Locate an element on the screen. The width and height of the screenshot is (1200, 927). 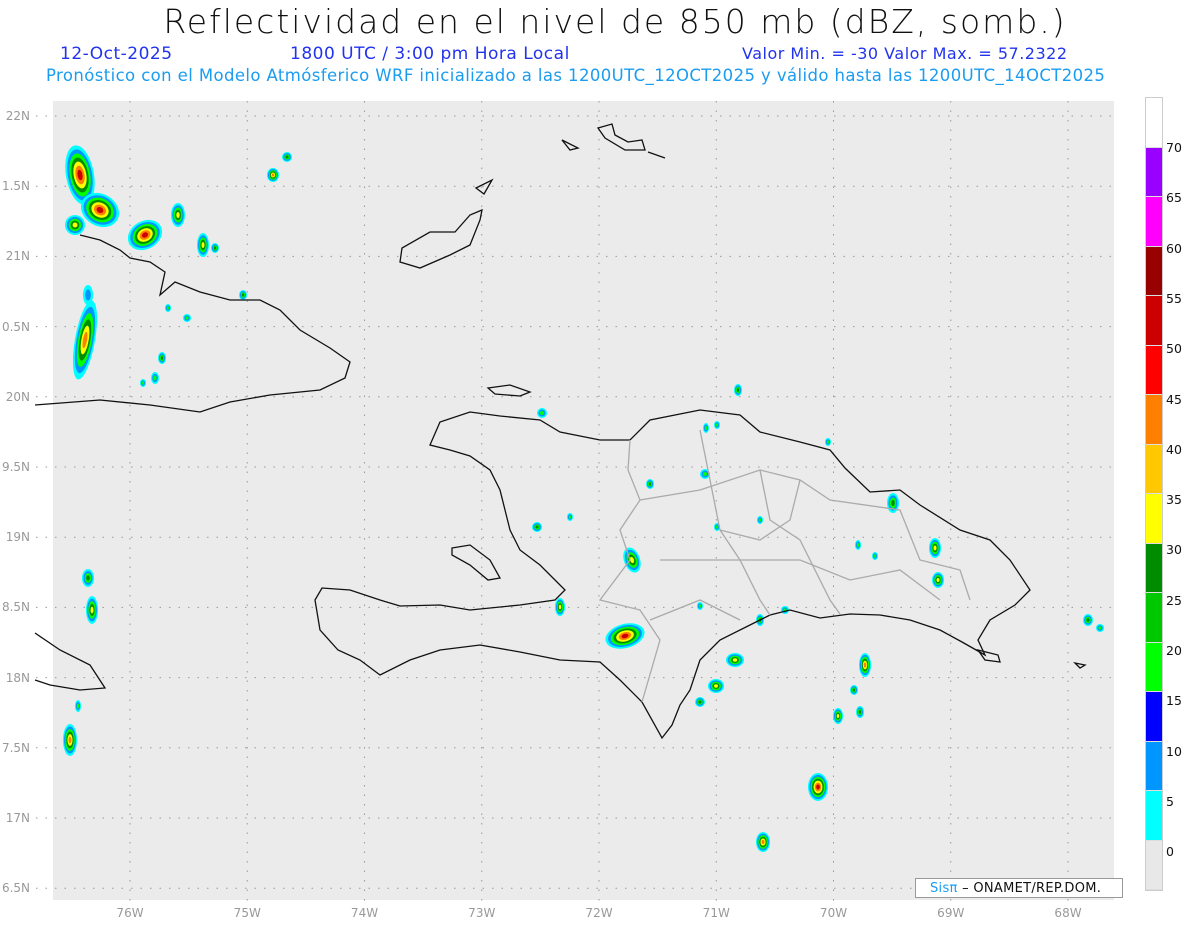
lon-label: 68W is located at coordinates (1068, 913).